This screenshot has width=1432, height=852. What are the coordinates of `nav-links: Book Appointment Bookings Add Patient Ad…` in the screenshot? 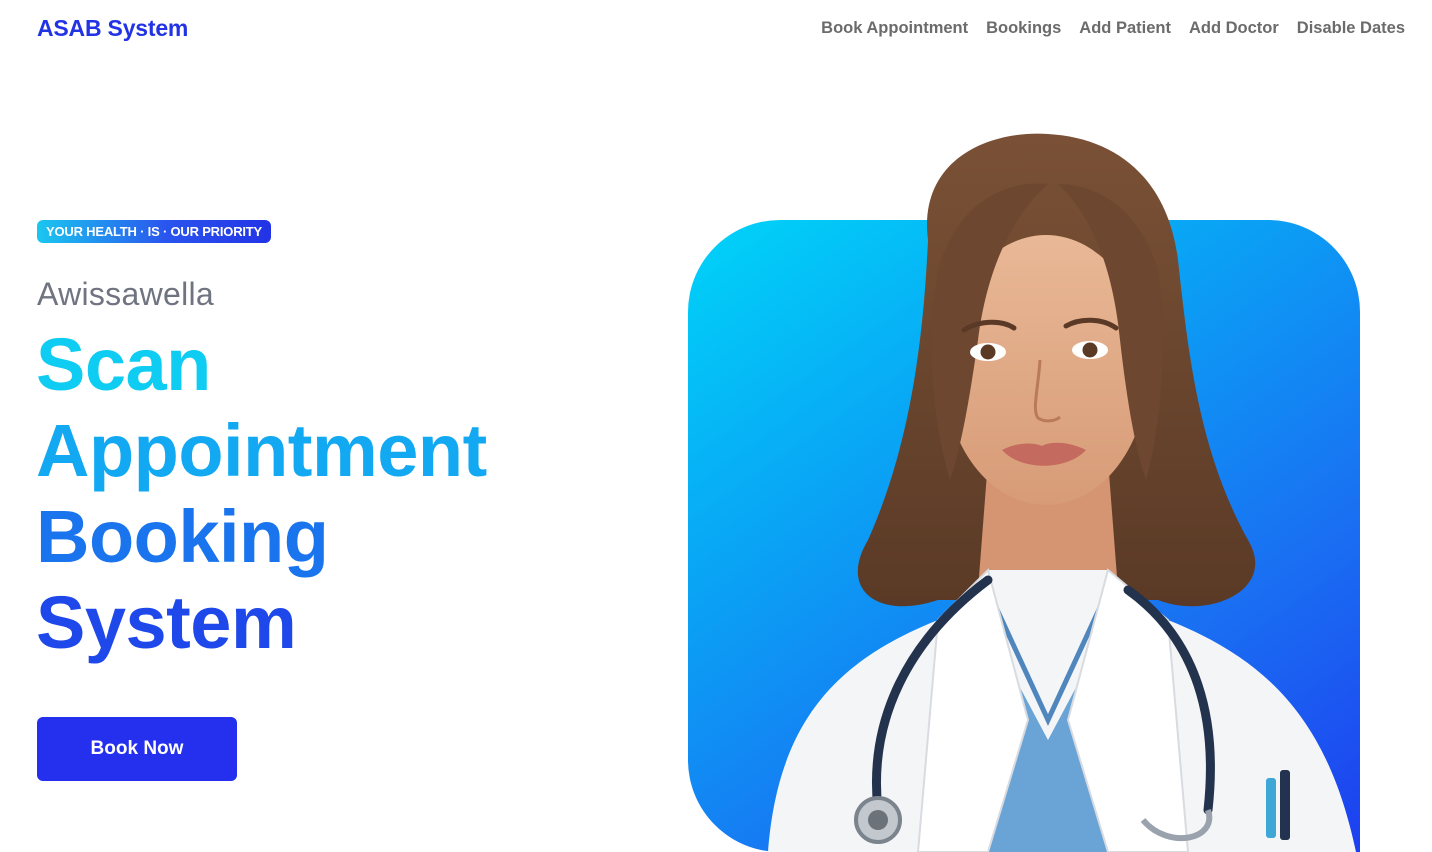 It's located at (1113, 28).